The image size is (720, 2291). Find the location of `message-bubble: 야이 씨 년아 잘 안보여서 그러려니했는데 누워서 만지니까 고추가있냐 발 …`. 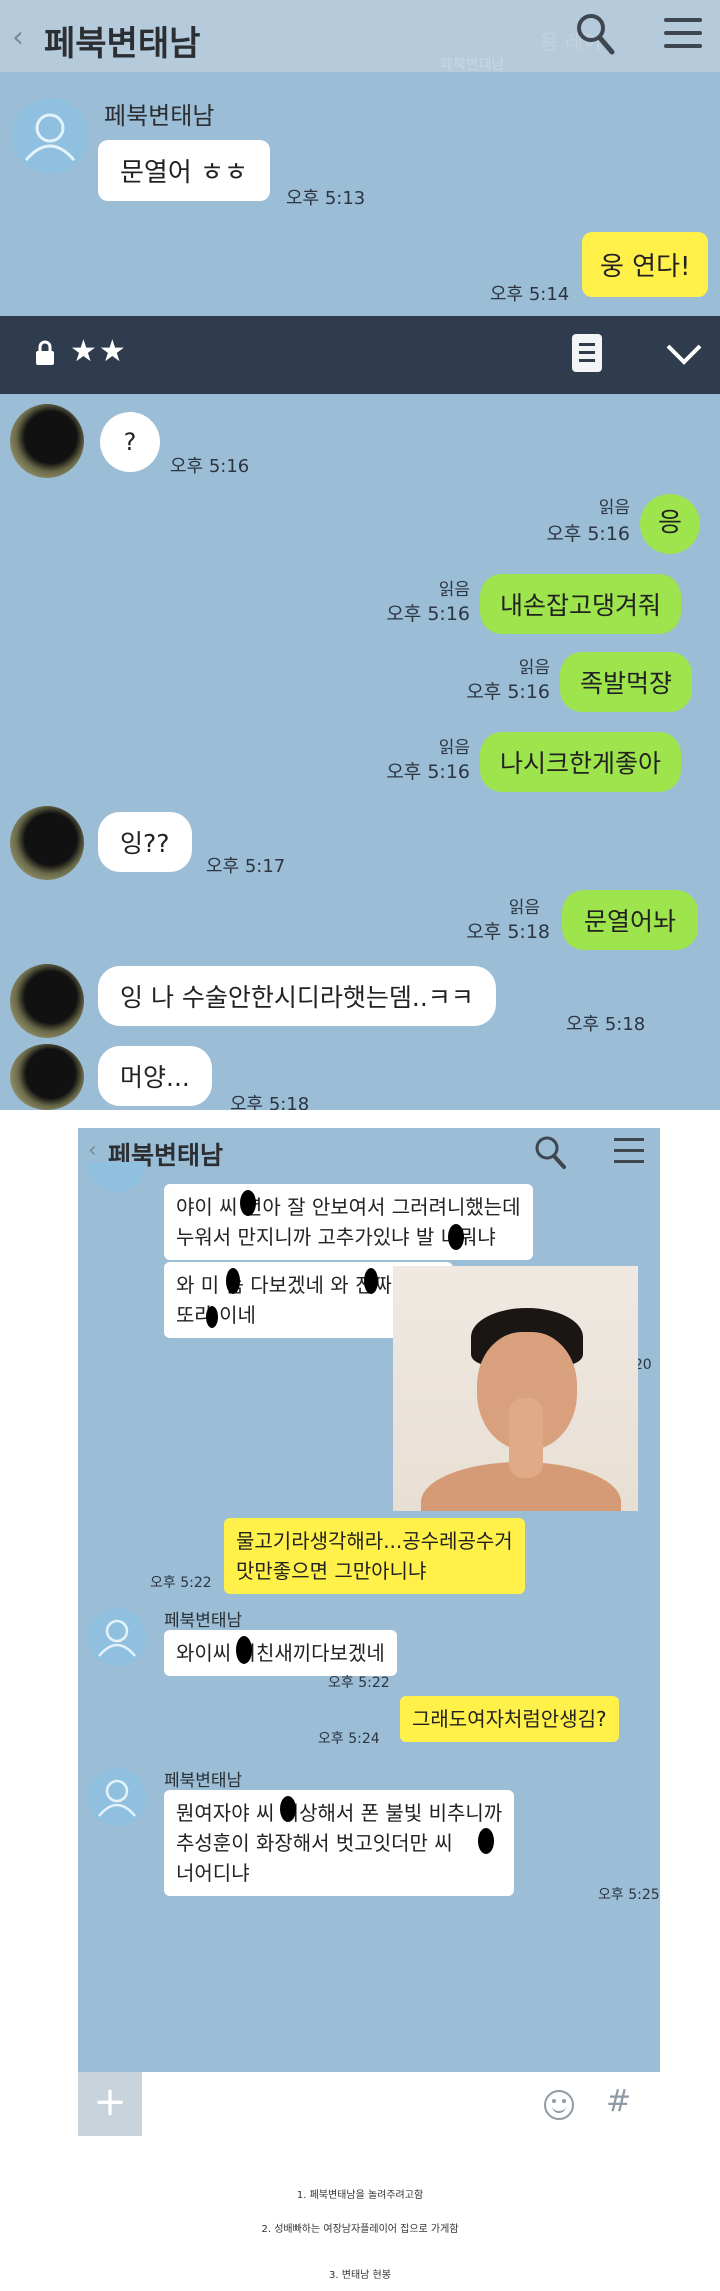

message-bubble: 야이 씨 년아 잘 안보여서 그러려니했는데 누워서 만지니까 고추가있냐 발 … is located at coordinates (348, 1222).